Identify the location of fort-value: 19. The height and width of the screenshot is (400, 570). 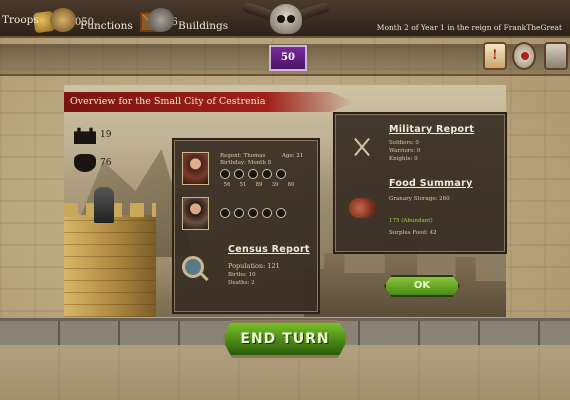
(106, 135).